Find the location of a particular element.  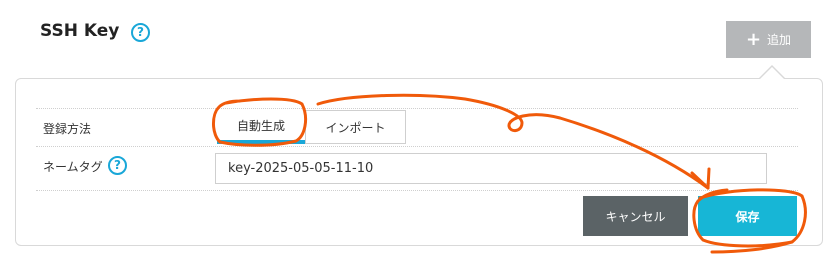

caret-pointer-fill is located at coordinates (772, 73).